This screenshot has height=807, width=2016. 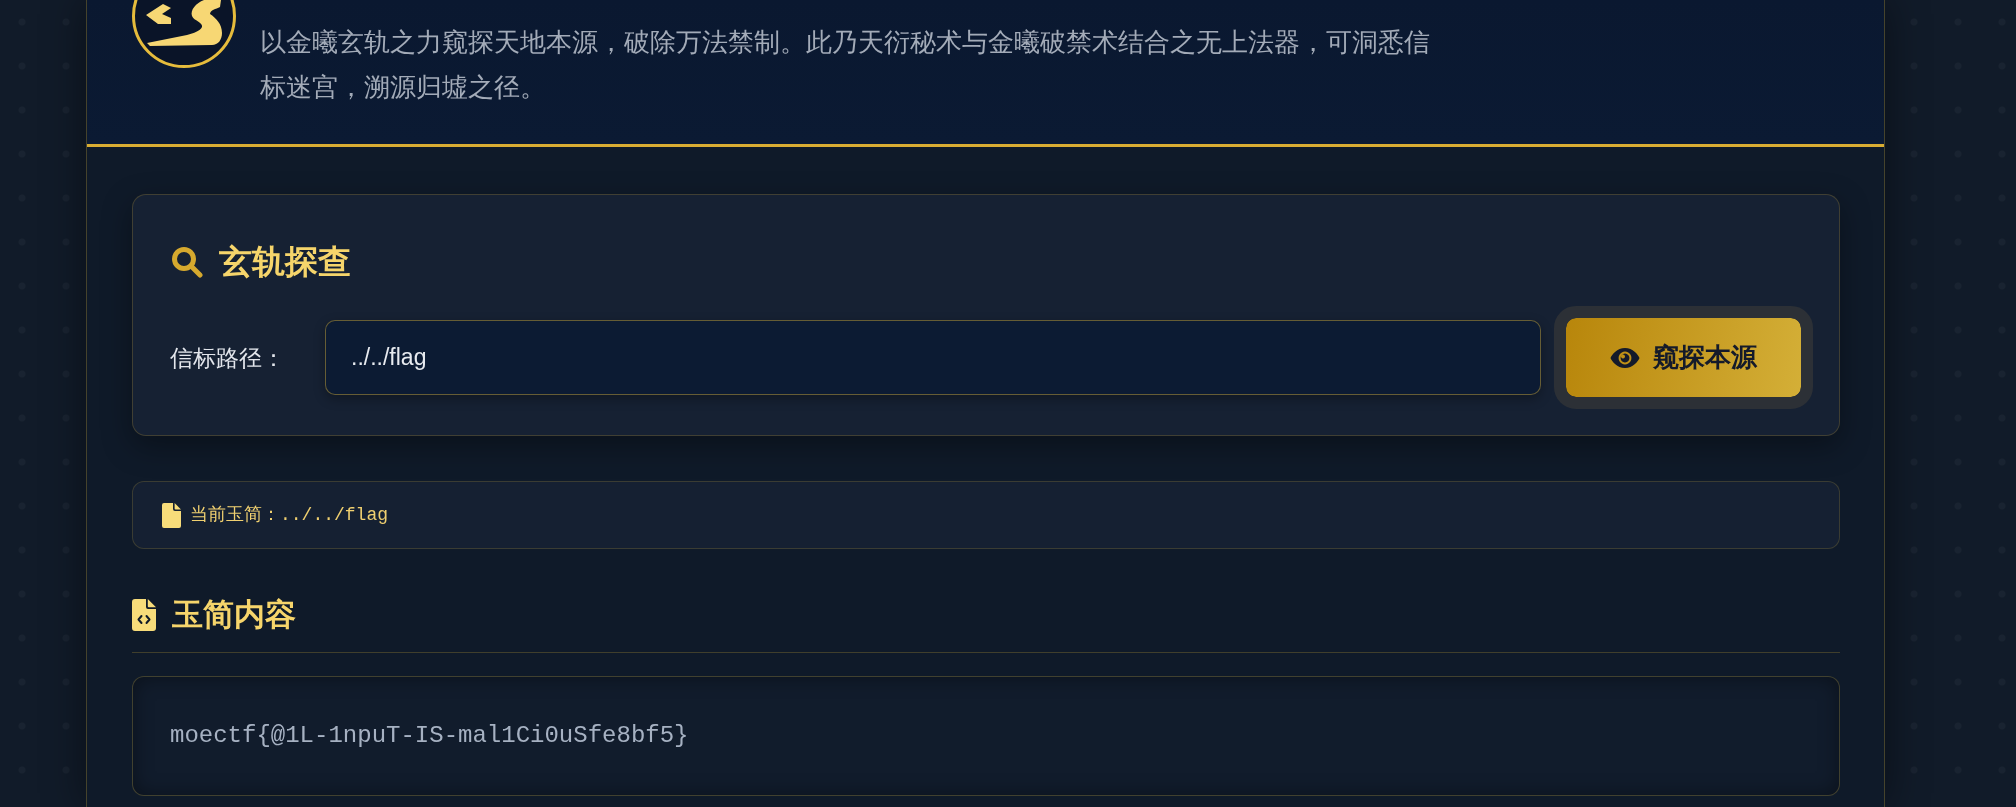 I want to click on header-description: 以金曦玄轨之力窥探天地本源，破除万法禁制。此乃天衍秘术与金曦破禁术结合之无上法器，可洞悉信标迷宫，溯源归墟之径。, so click(x=845, y=65).